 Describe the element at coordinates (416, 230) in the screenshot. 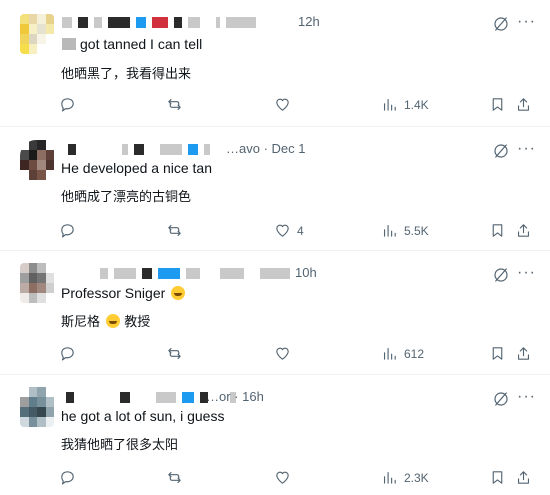

I see `view-count: 5.5K` at that location.